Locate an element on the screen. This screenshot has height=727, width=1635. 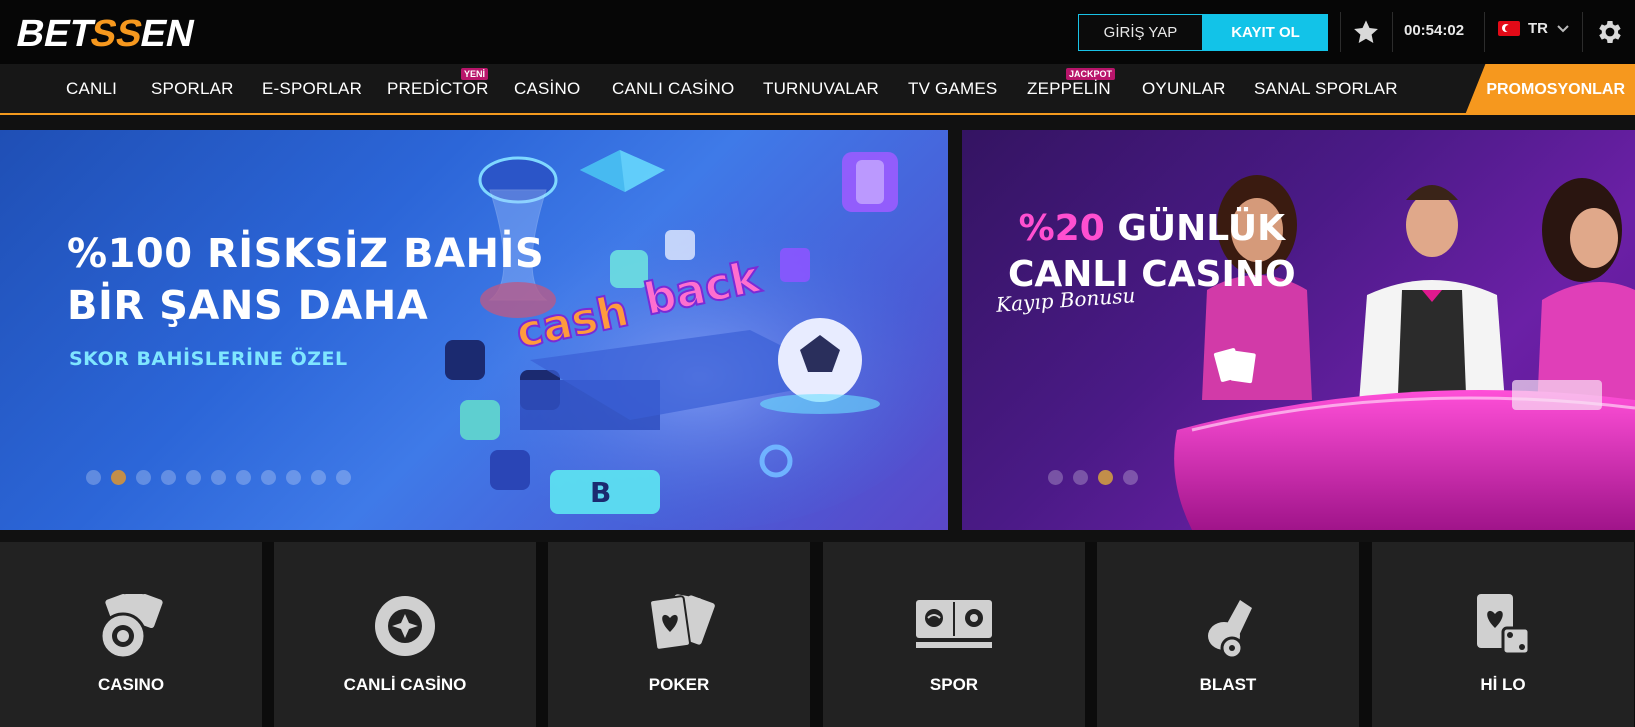
tile-blast: BLAST is located at coordinates (1228, 634).